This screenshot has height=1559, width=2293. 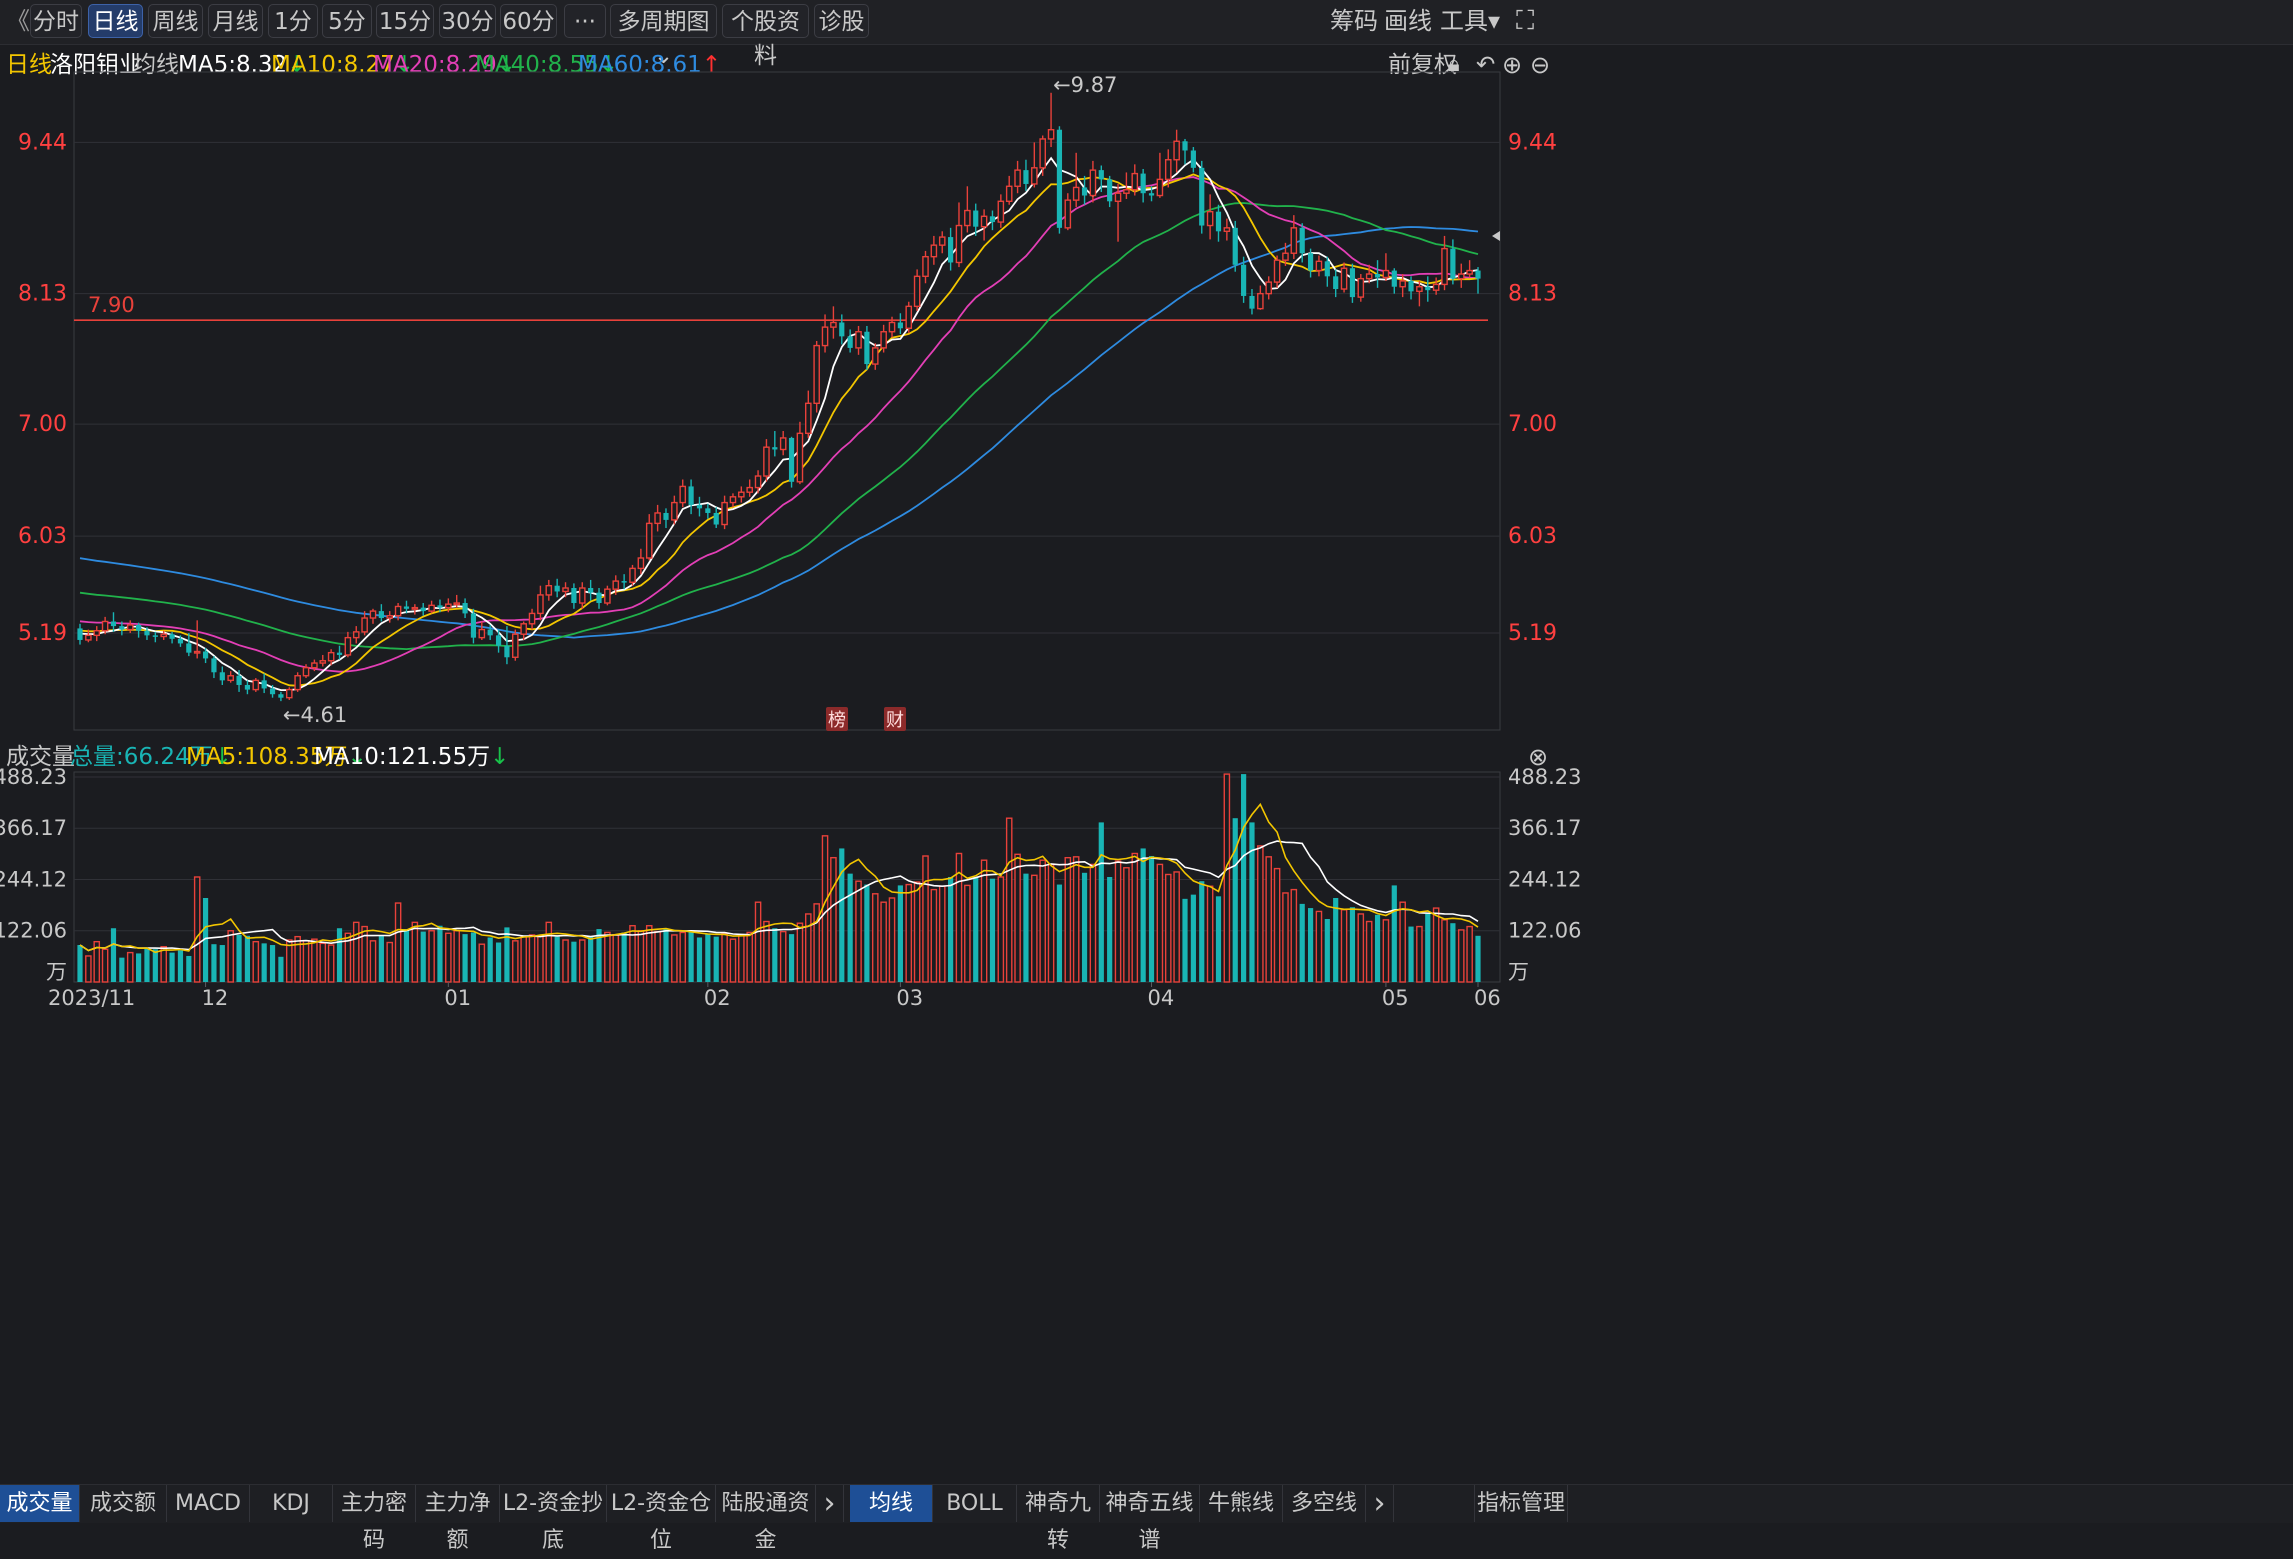 I want to click on tab-volume: 成交量, so click(x=40, y=1503).